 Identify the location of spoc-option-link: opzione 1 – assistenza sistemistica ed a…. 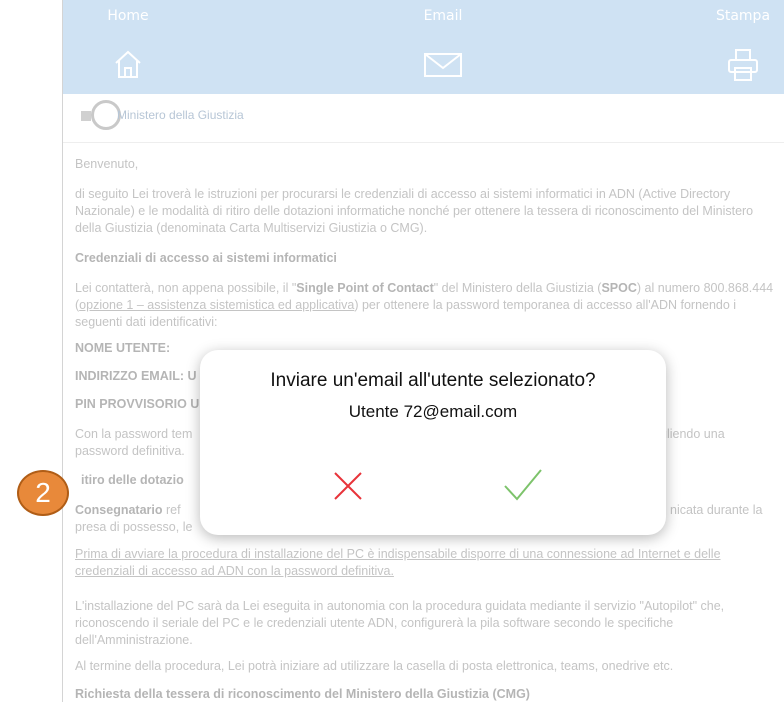
(216, 305).